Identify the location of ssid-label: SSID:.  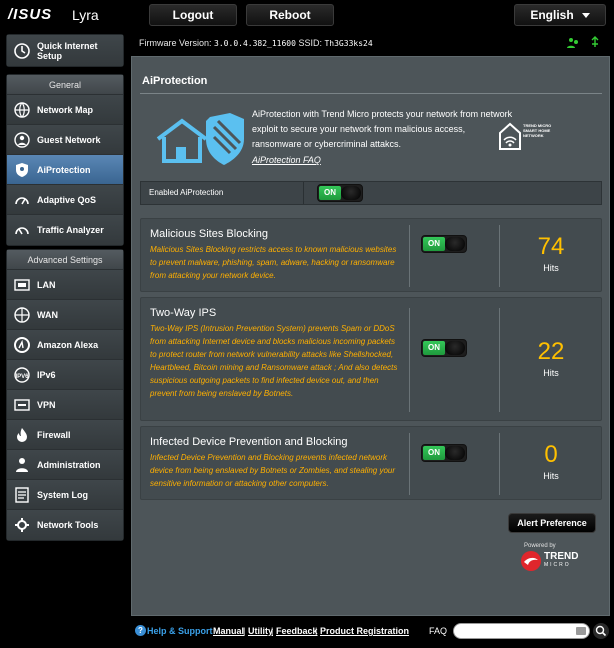
(310, 43).